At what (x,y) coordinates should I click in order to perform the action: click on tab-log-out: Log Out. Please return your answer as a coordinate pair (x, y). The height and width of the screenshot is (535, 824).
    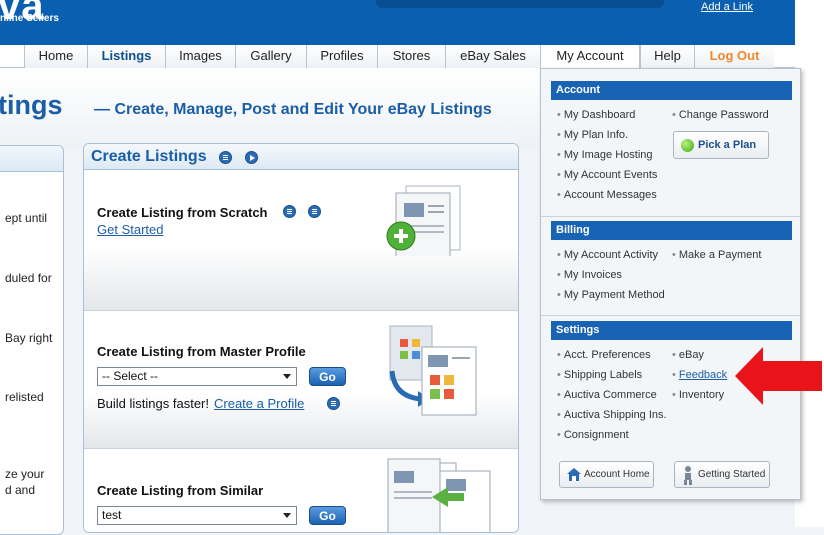
    Looking at the image, I should click on (734, 56).